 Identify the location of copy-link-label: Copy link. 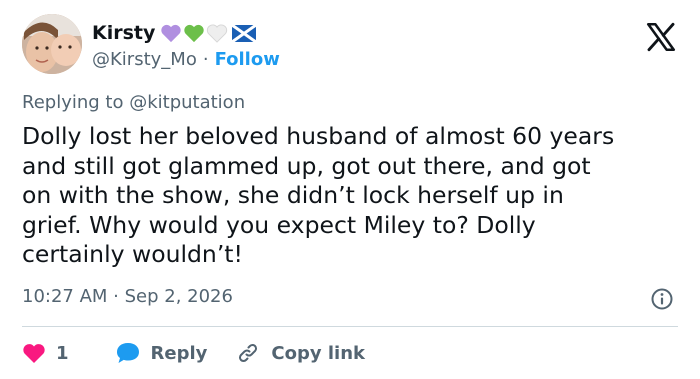
(318, 353).